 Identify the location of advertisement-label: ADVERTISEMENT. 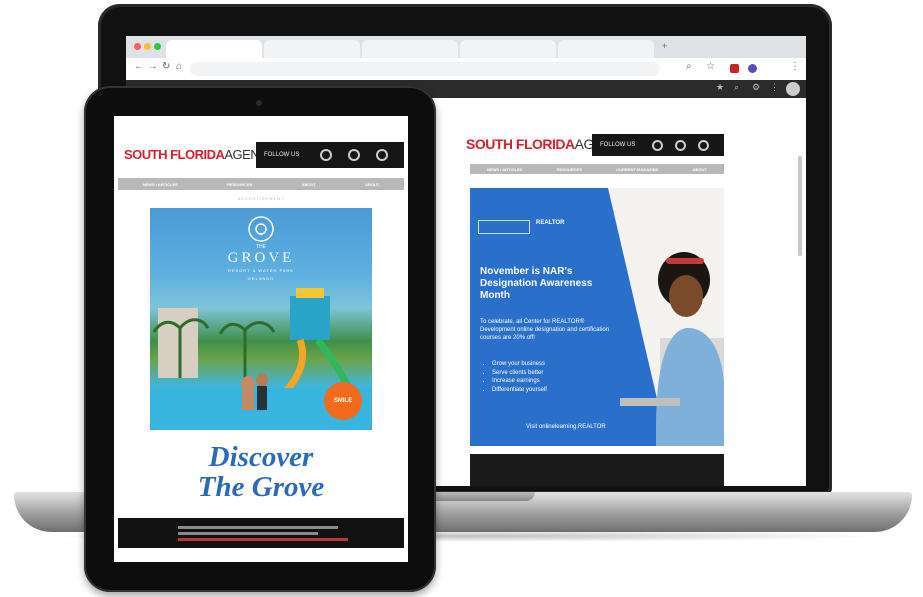
(261, 198).